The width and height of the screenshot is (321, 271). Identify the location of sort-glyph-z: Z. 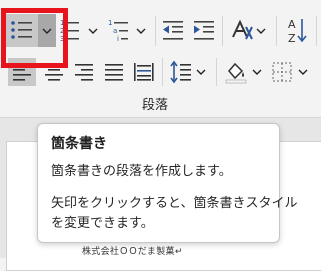
(292, 38).